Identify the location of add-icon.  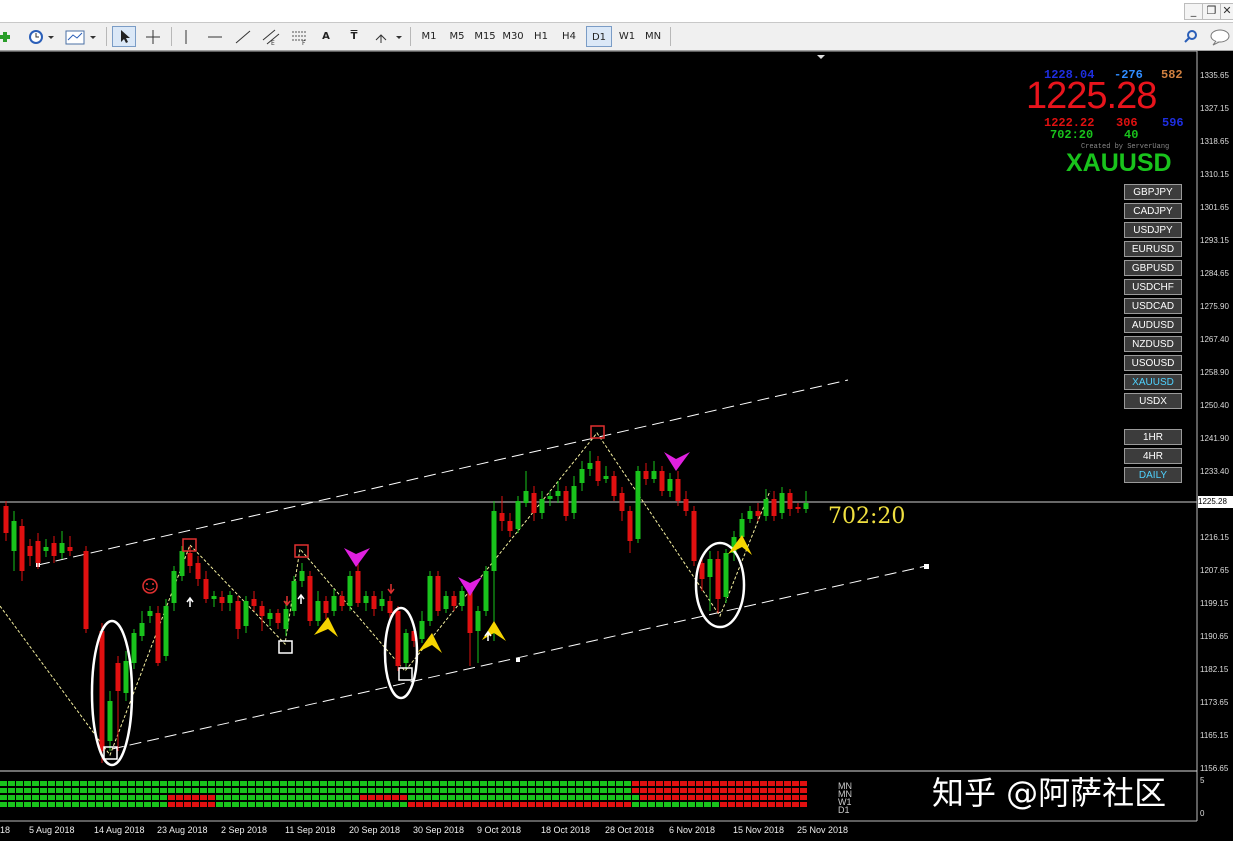
(7, 36).